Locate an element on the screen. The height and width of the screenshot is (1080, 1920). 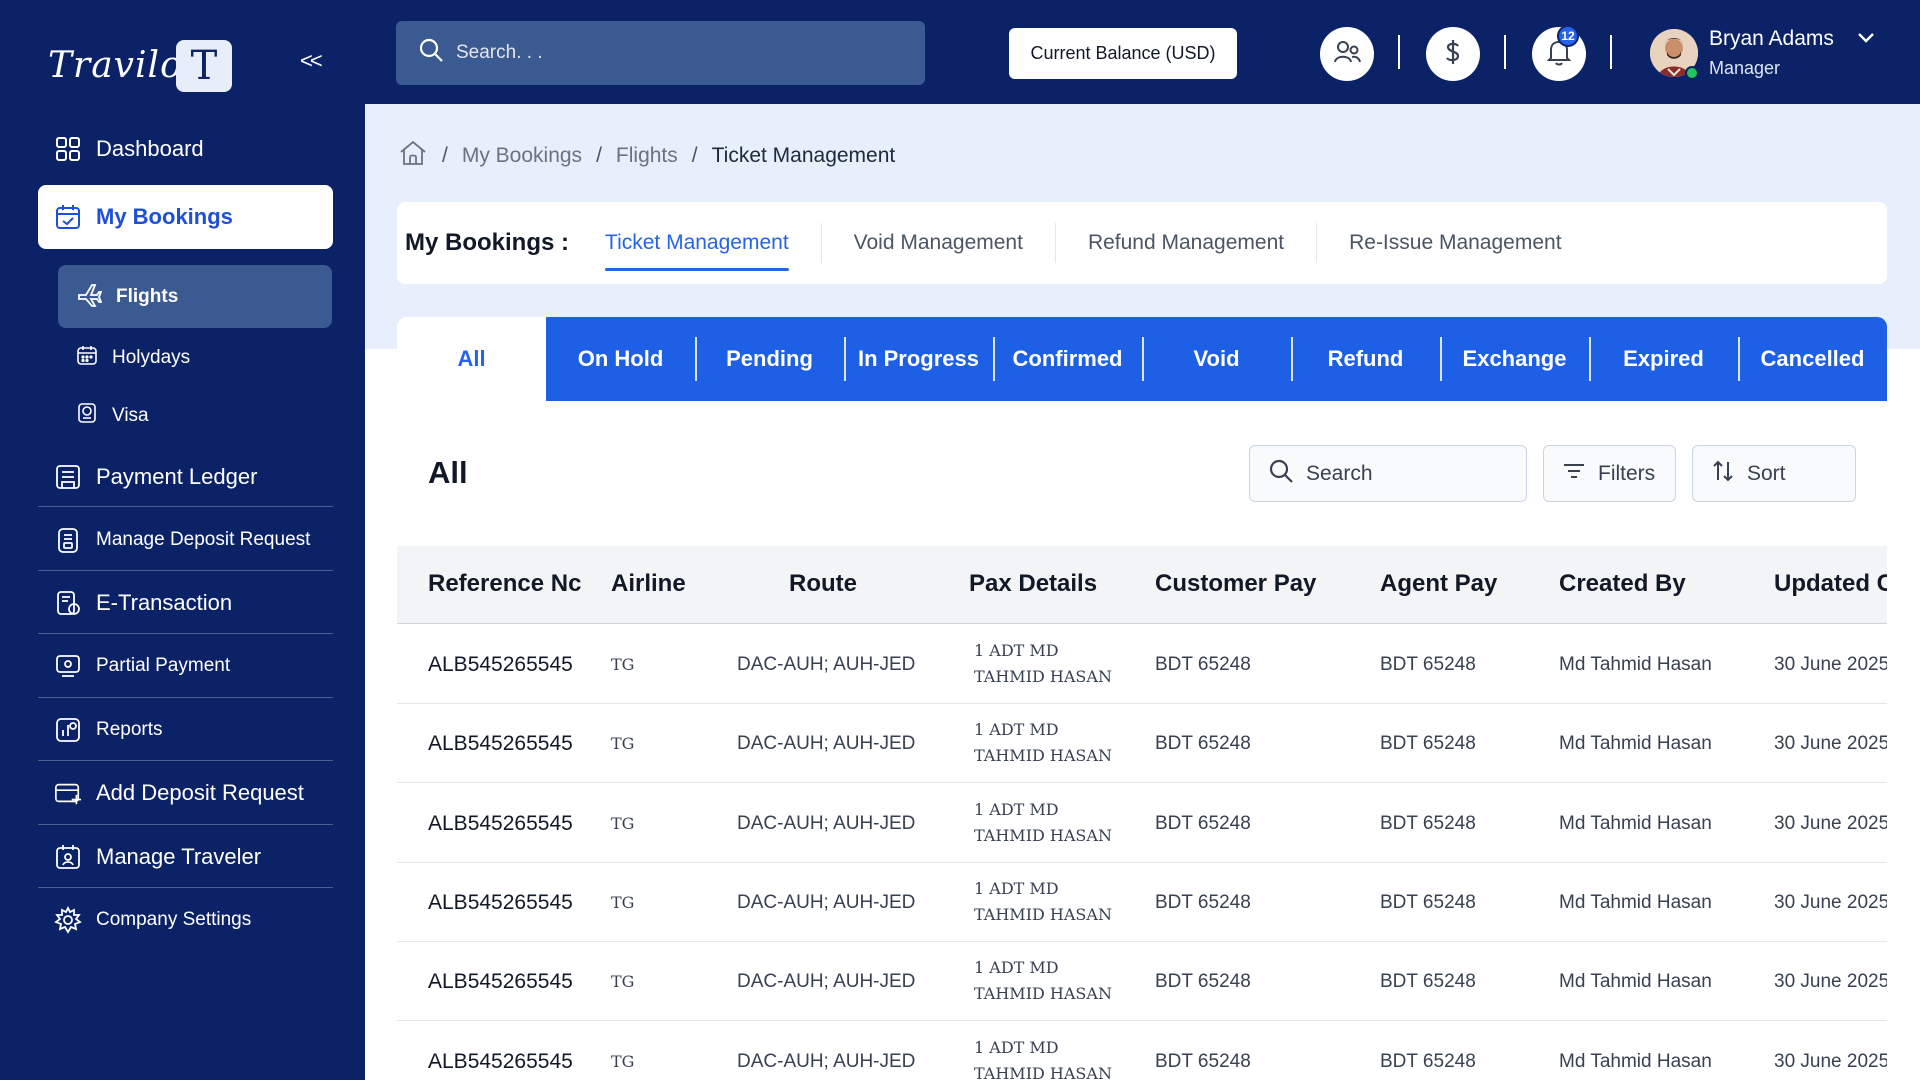
header-separator is located at coordinates (1611, 52).